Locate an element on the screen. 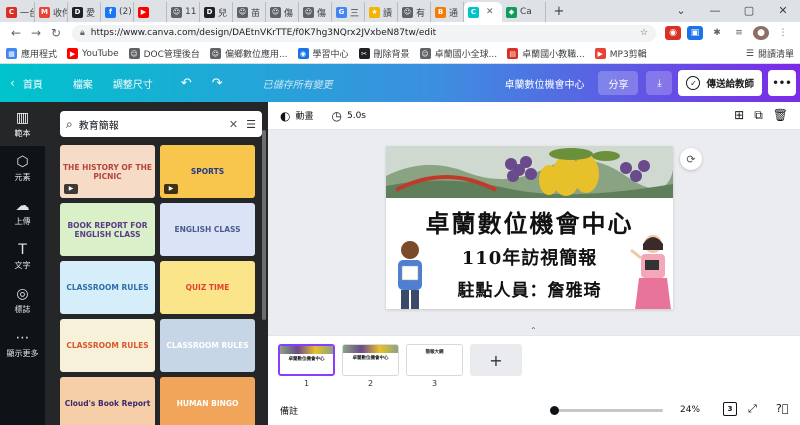  page-thumbnail: 簡報大綱 is located at coordinates (434, 360).